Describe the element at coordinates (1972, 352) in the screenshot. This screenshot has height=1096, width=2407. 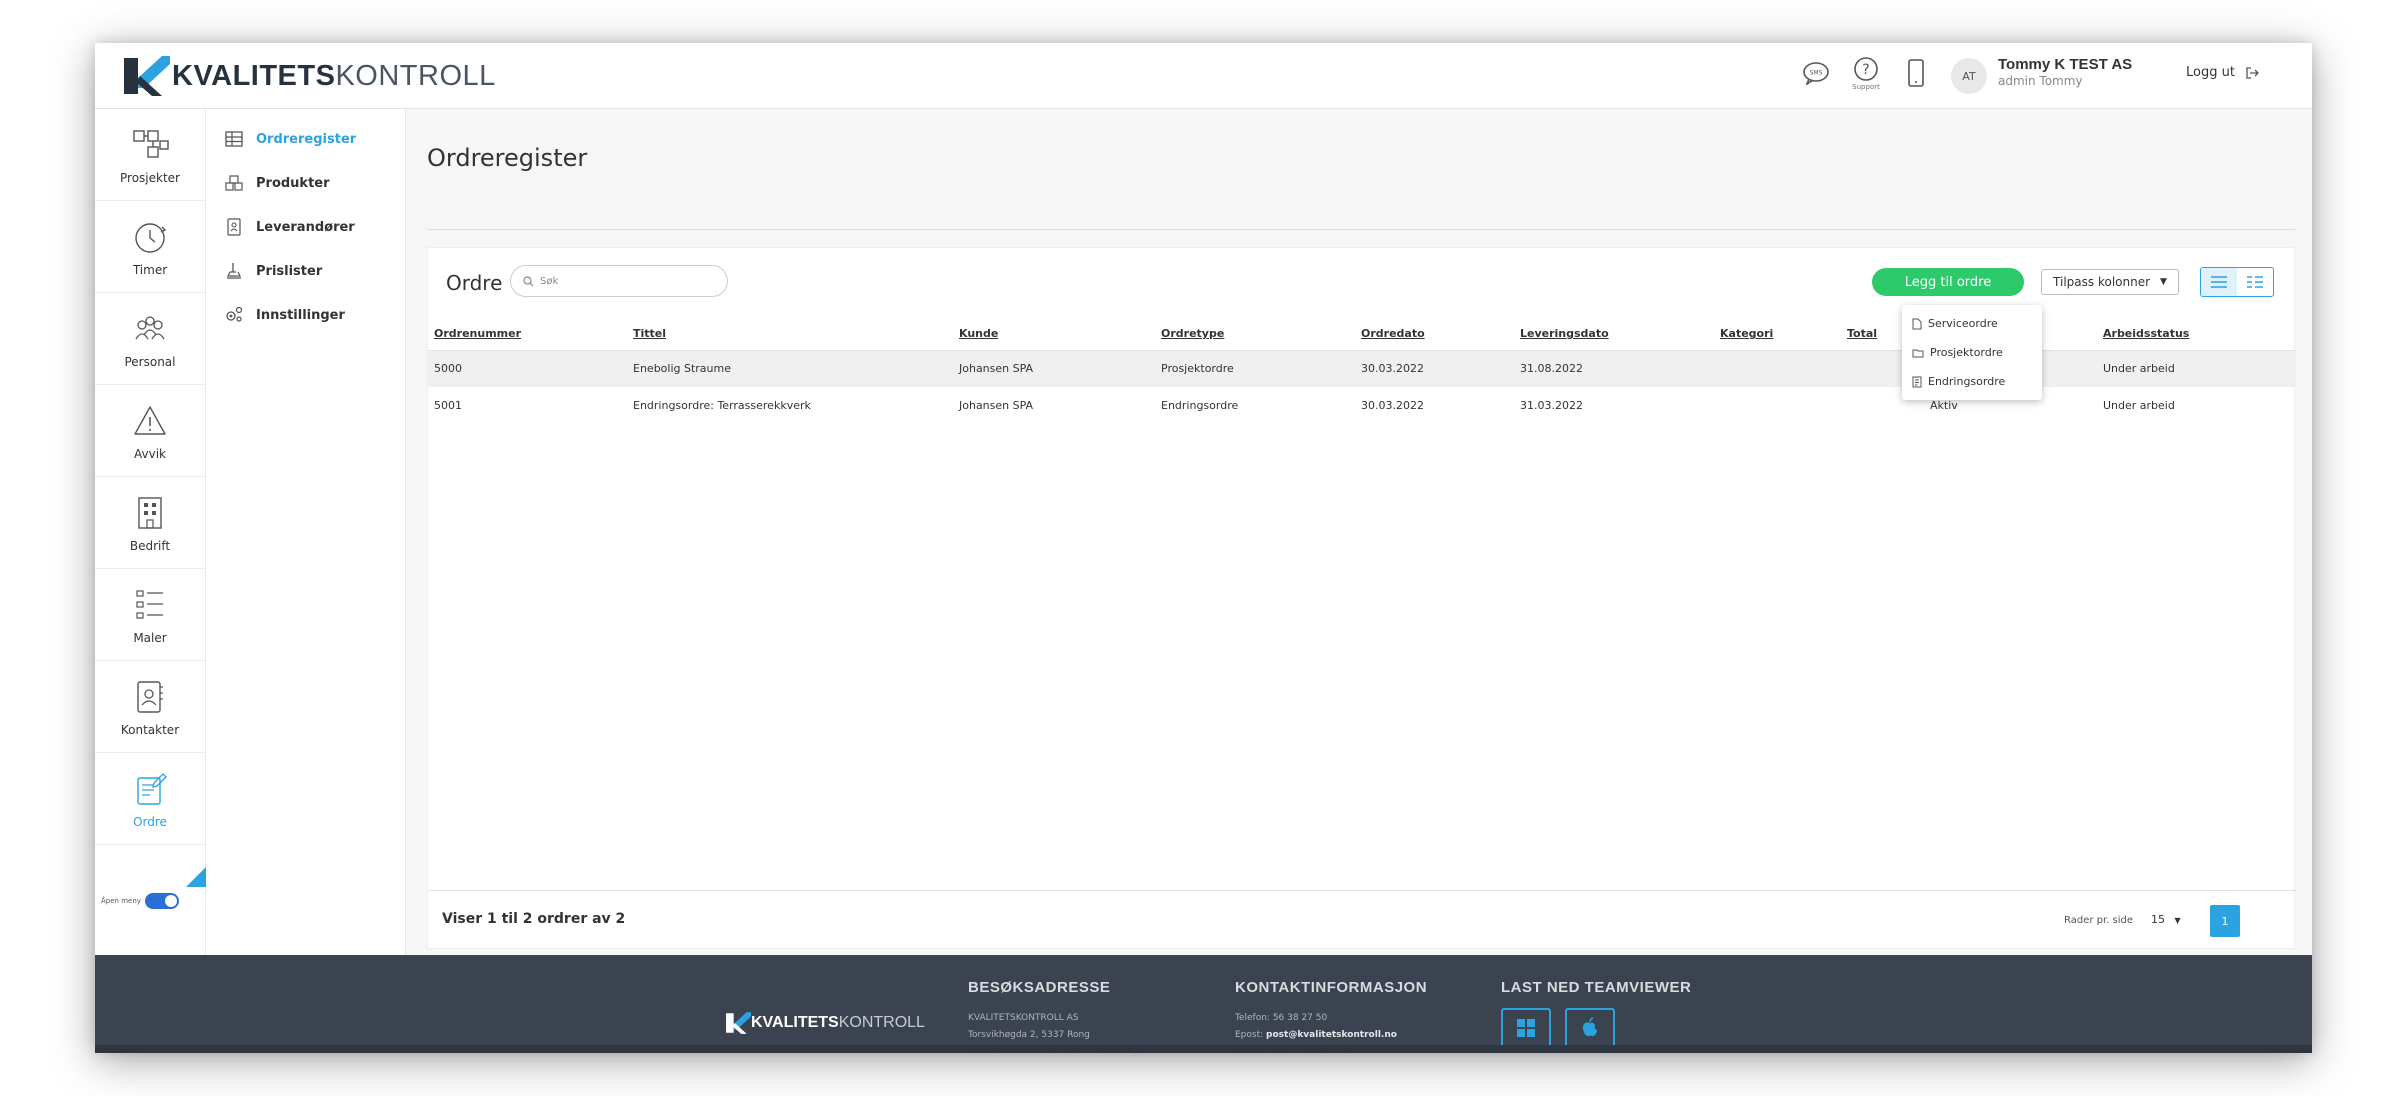
I see `dropdown-item-prosjektordre: Prosjektordre` at that location.